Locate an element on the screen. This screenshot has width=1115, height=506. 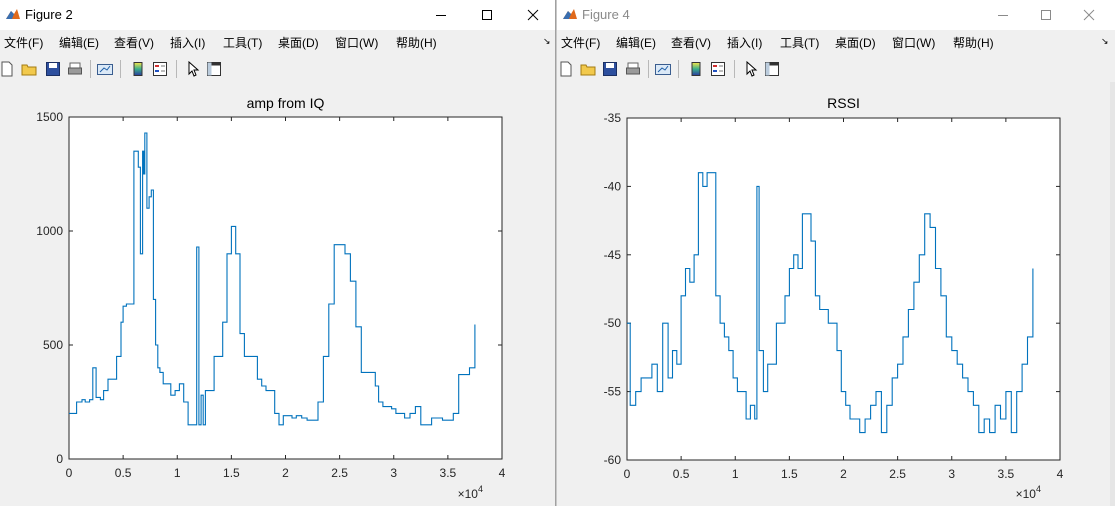
window-title: Figure 4 is located at coordinates (606, 14).